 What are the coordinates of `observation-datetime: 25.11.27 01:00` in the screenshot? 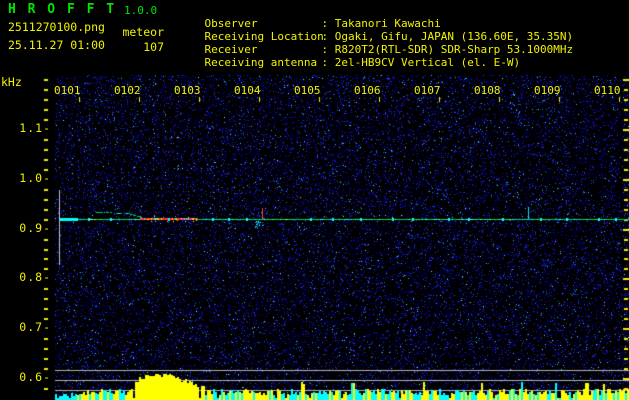 It's located at (56, 45).